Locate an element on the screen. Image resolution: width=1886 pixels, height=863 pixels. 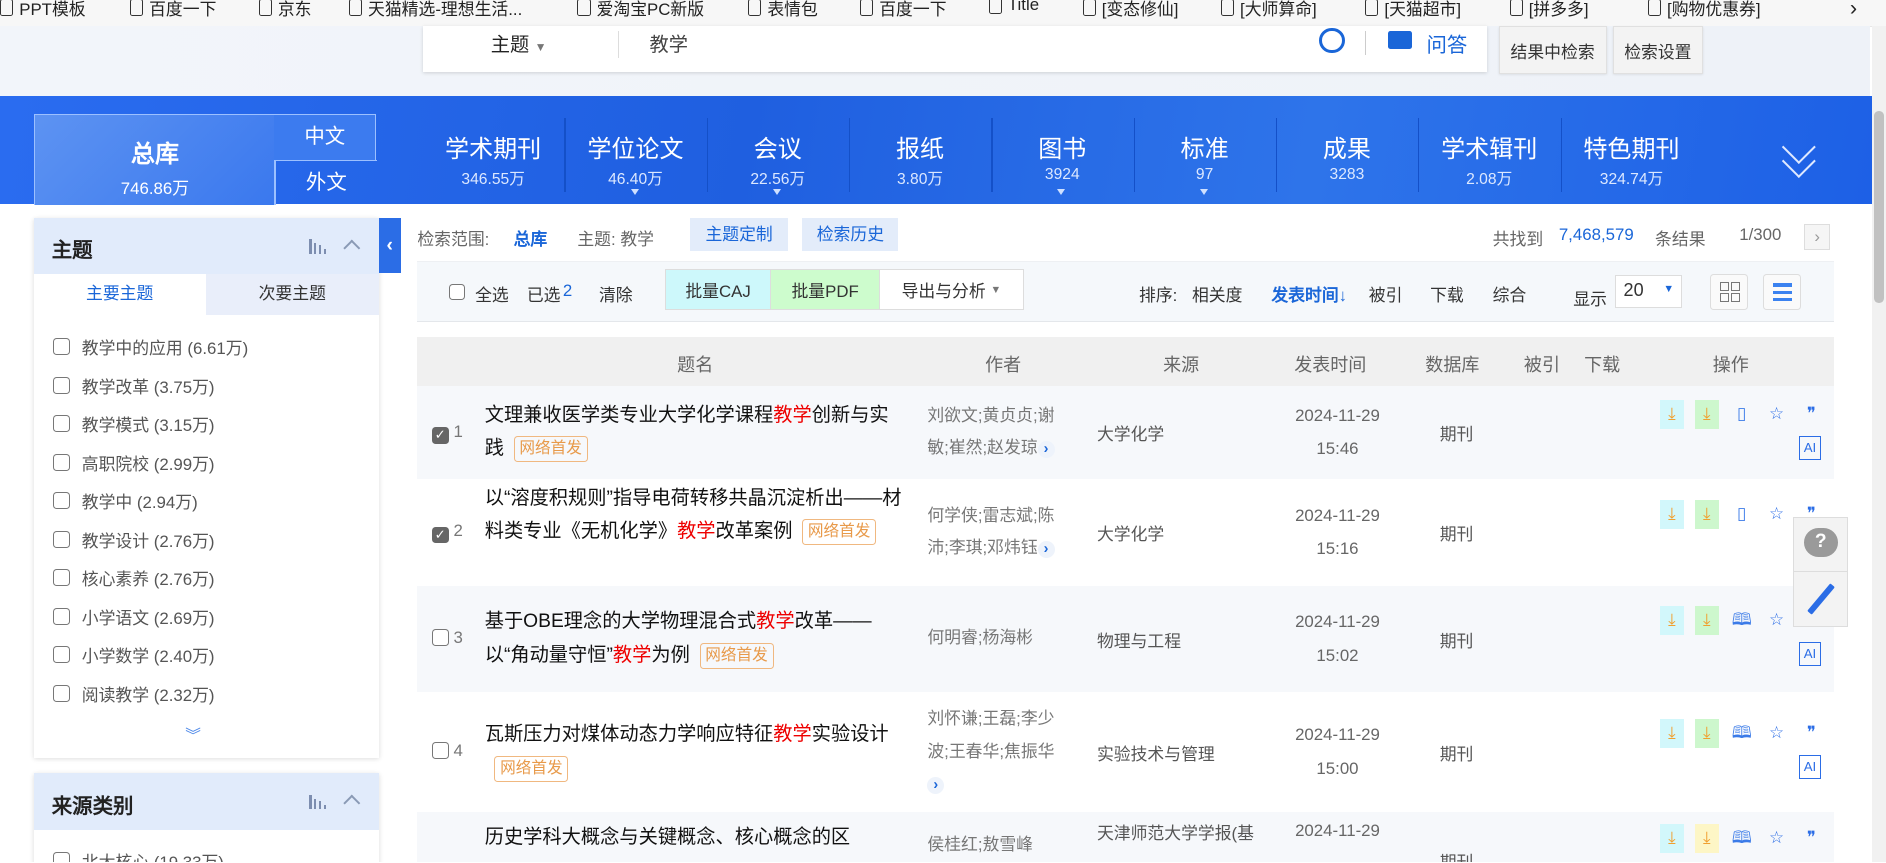
topic-filter-item: 教学模式 (3.15万) is located at coordinates (133, 423).